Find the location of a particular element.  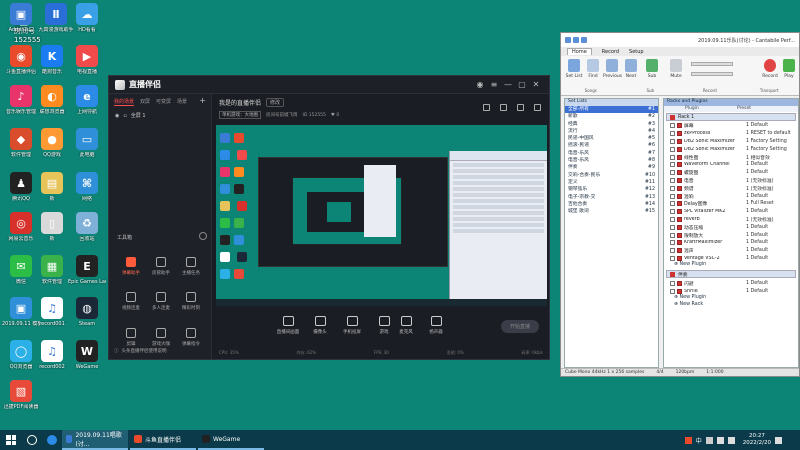

set-list-item: 流行 #4 is located at coordinates (611, 131).